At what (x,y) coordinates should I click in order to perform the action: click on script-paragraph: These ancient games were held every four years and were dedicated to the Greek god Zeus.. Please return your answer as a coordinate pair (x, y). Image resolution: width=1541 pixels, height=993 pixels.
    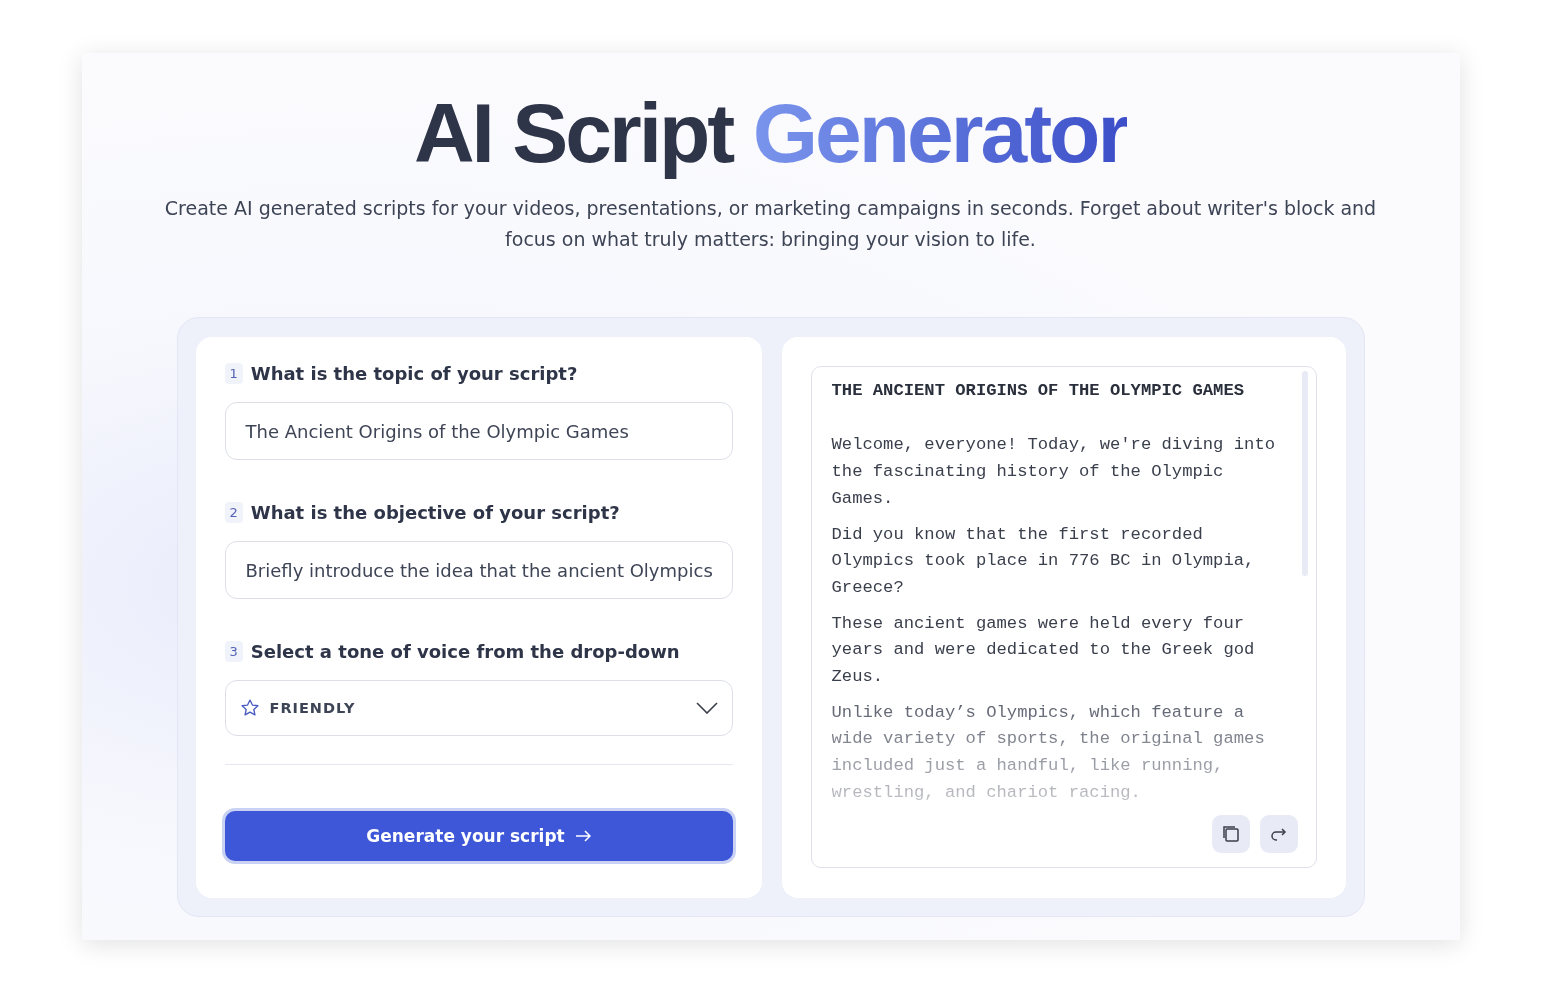
    Looking at the image, I should click on (1043, 650).